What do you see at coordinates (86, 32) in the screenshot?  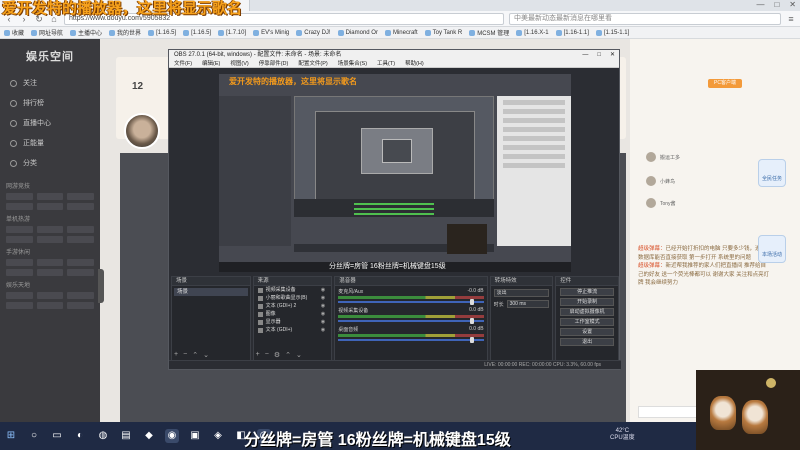 I see `bookmark-item: 主播中心` at bounding box center [86, 32].